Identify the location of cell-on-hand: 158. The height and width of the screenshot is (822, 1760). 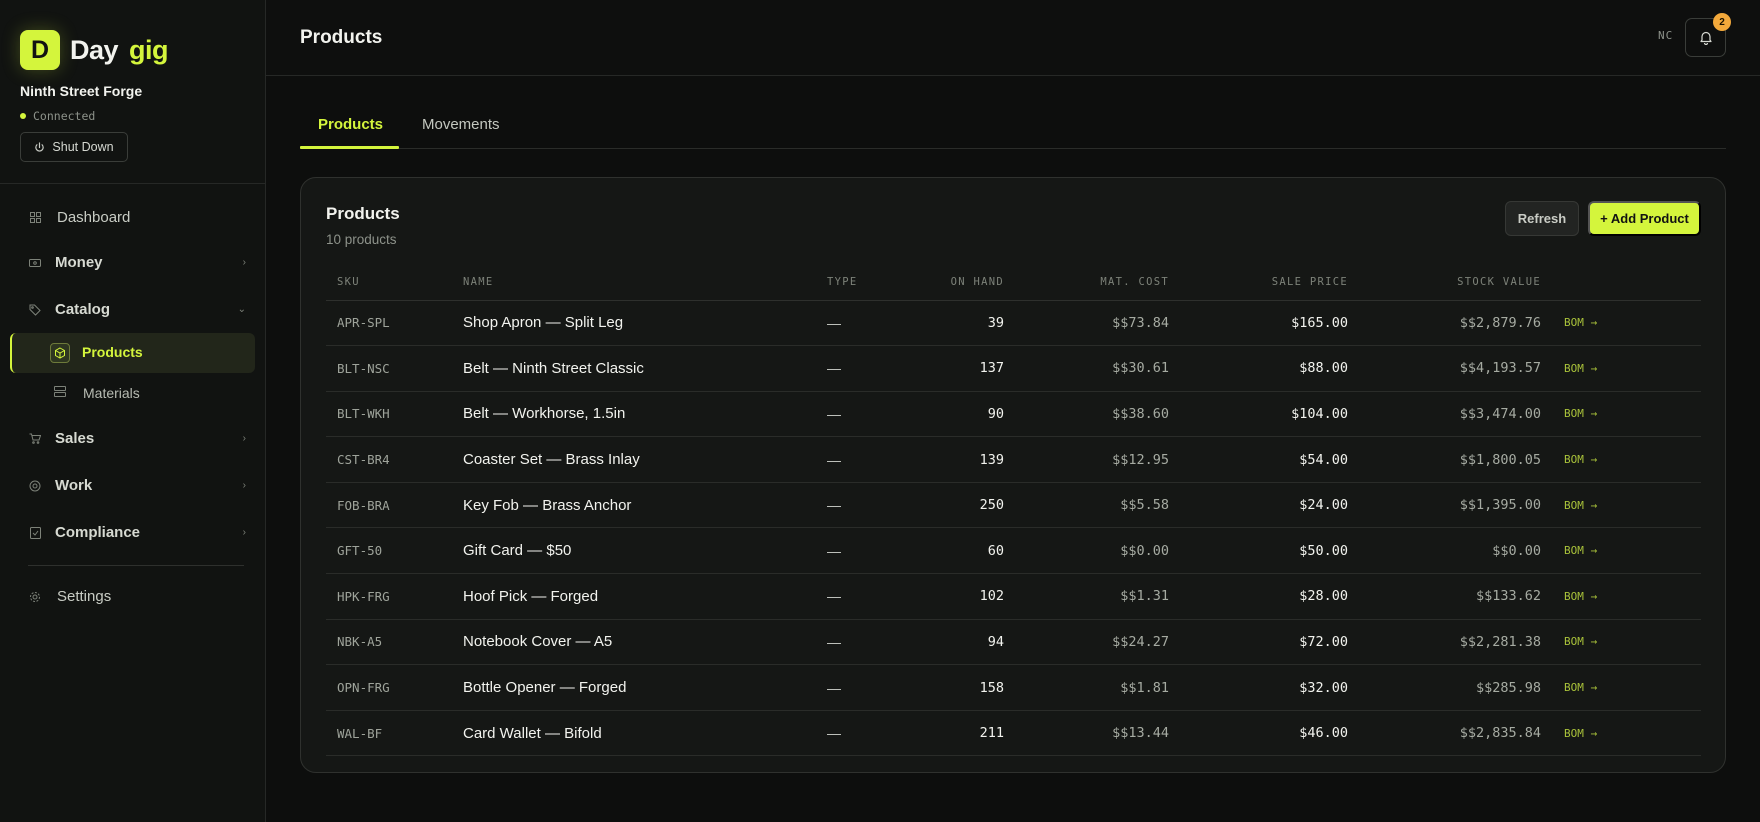
(962, 687).